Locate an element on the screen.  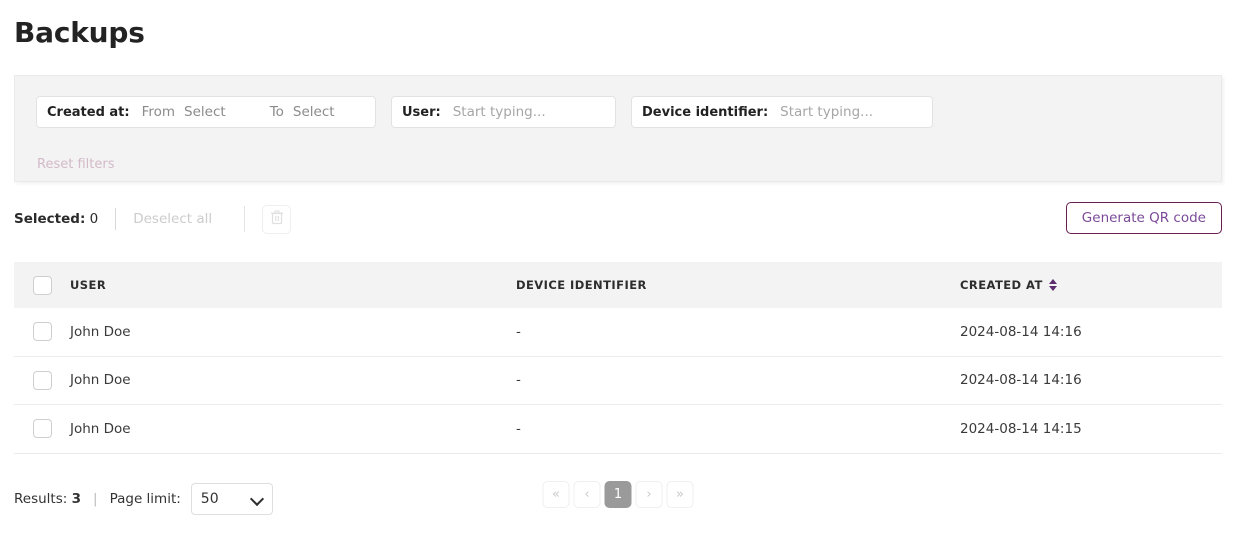
selected-value: 0 is located at coordinates (94, 219).